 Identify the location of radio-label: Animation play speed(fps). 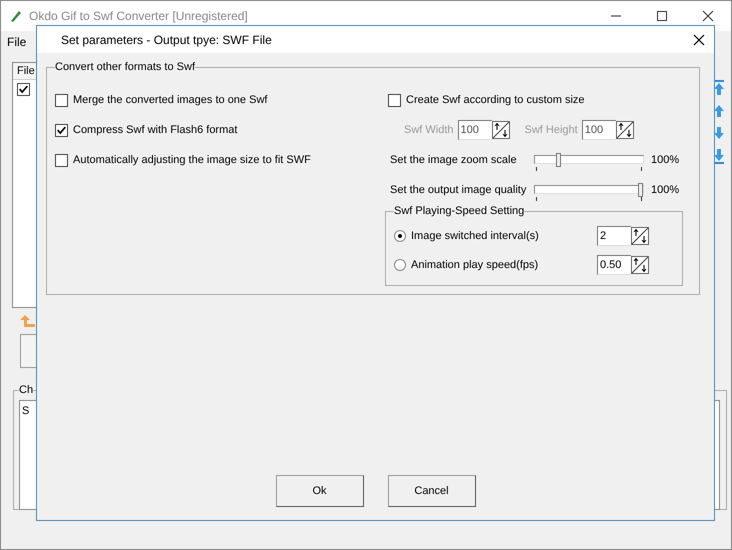
(504, 264).